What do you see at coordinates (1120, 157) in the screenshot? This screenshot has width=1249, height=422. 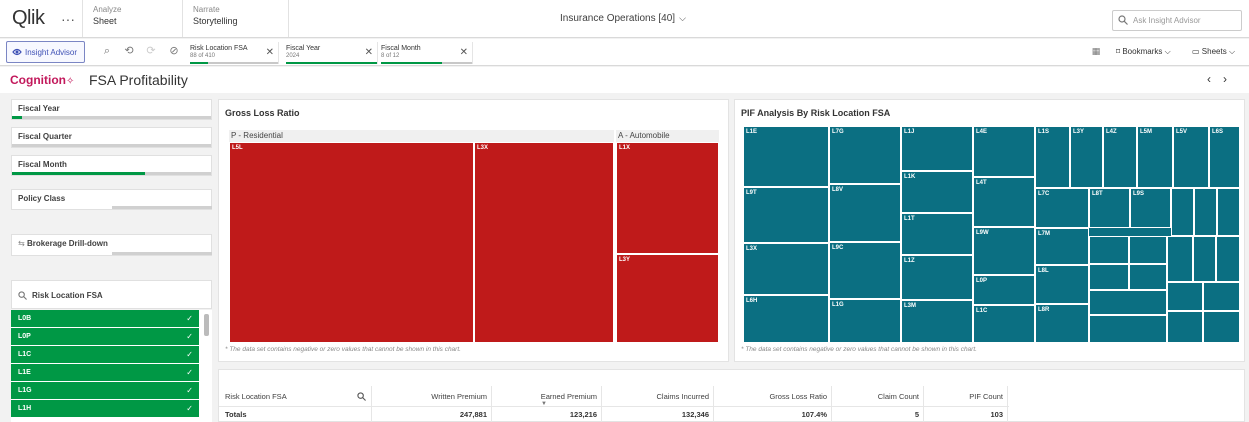 I see `treemap-cell: L4Z` at bounding box center [1120, 157].